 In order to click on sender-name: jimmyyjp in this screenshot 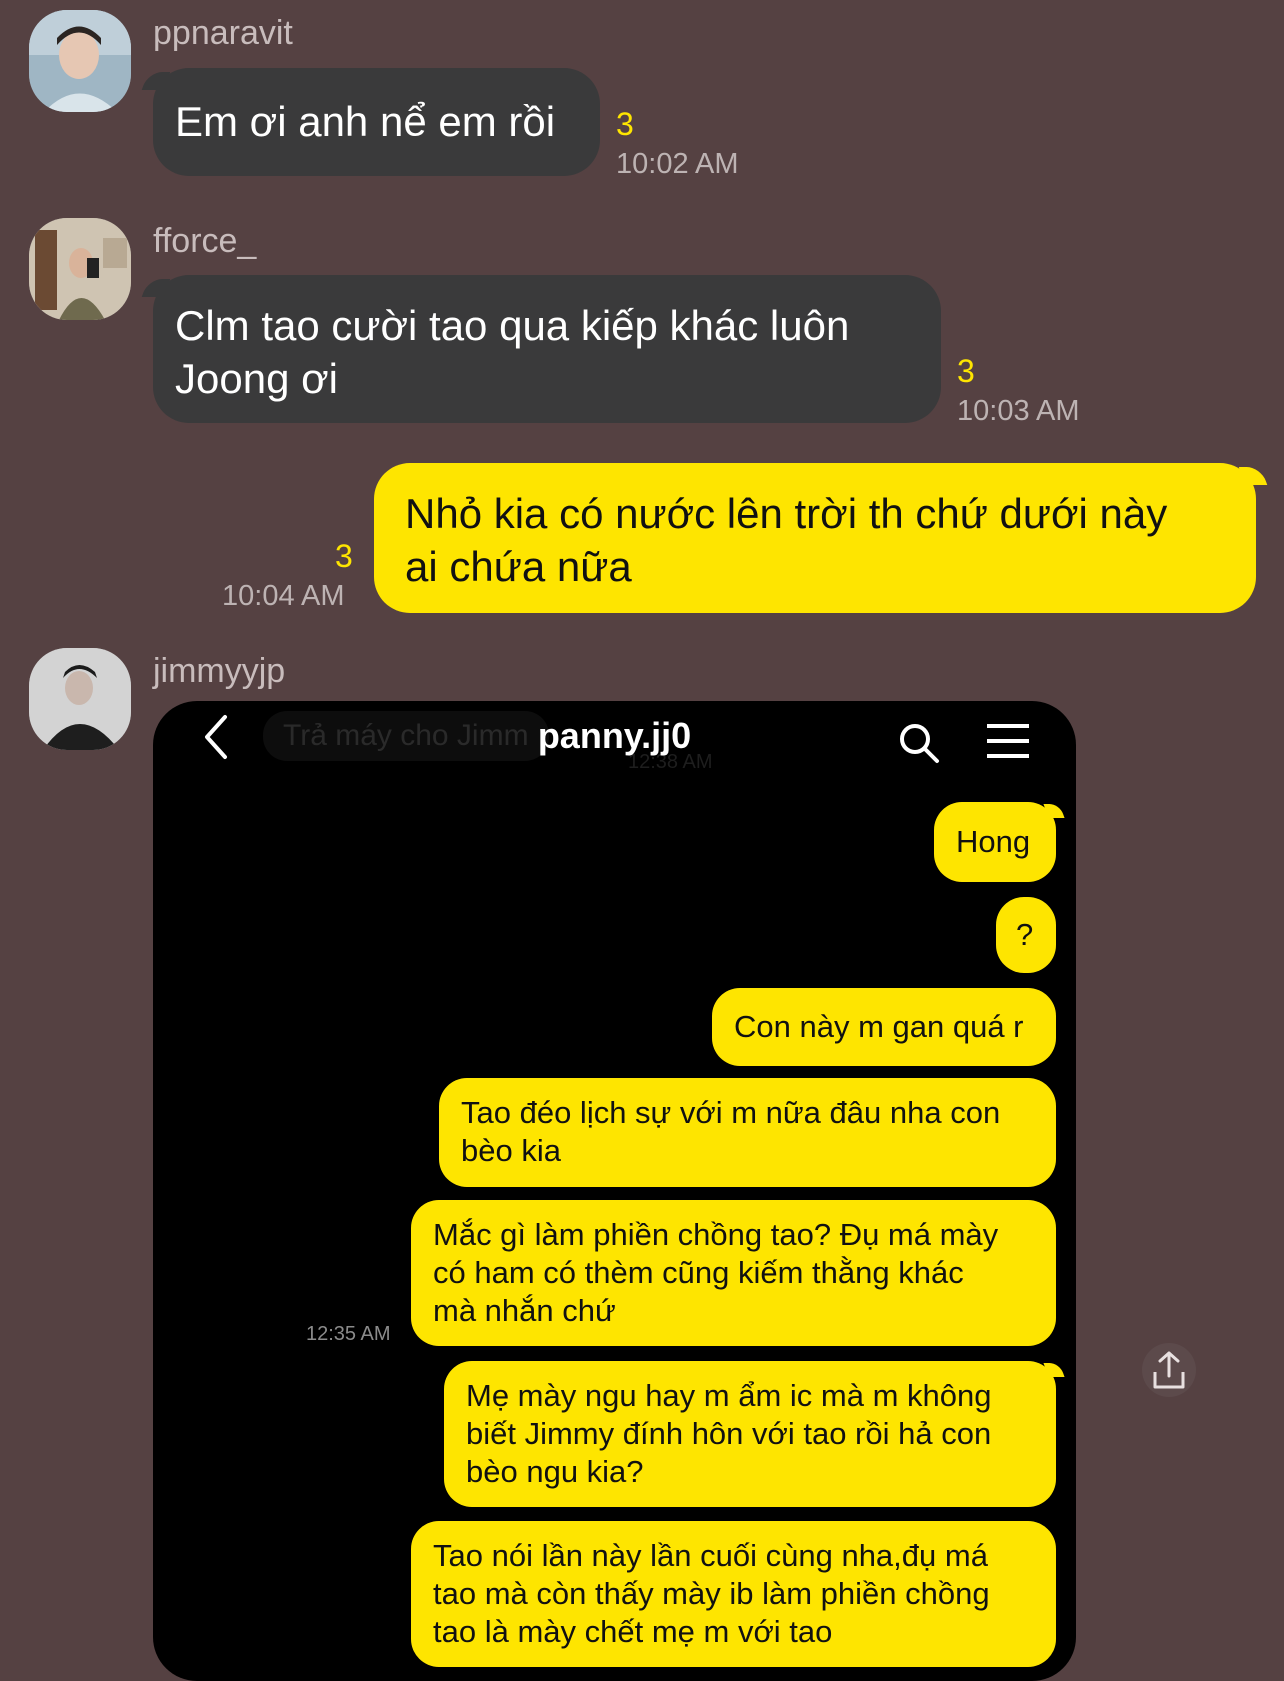, I will do `click(219, 671)`.